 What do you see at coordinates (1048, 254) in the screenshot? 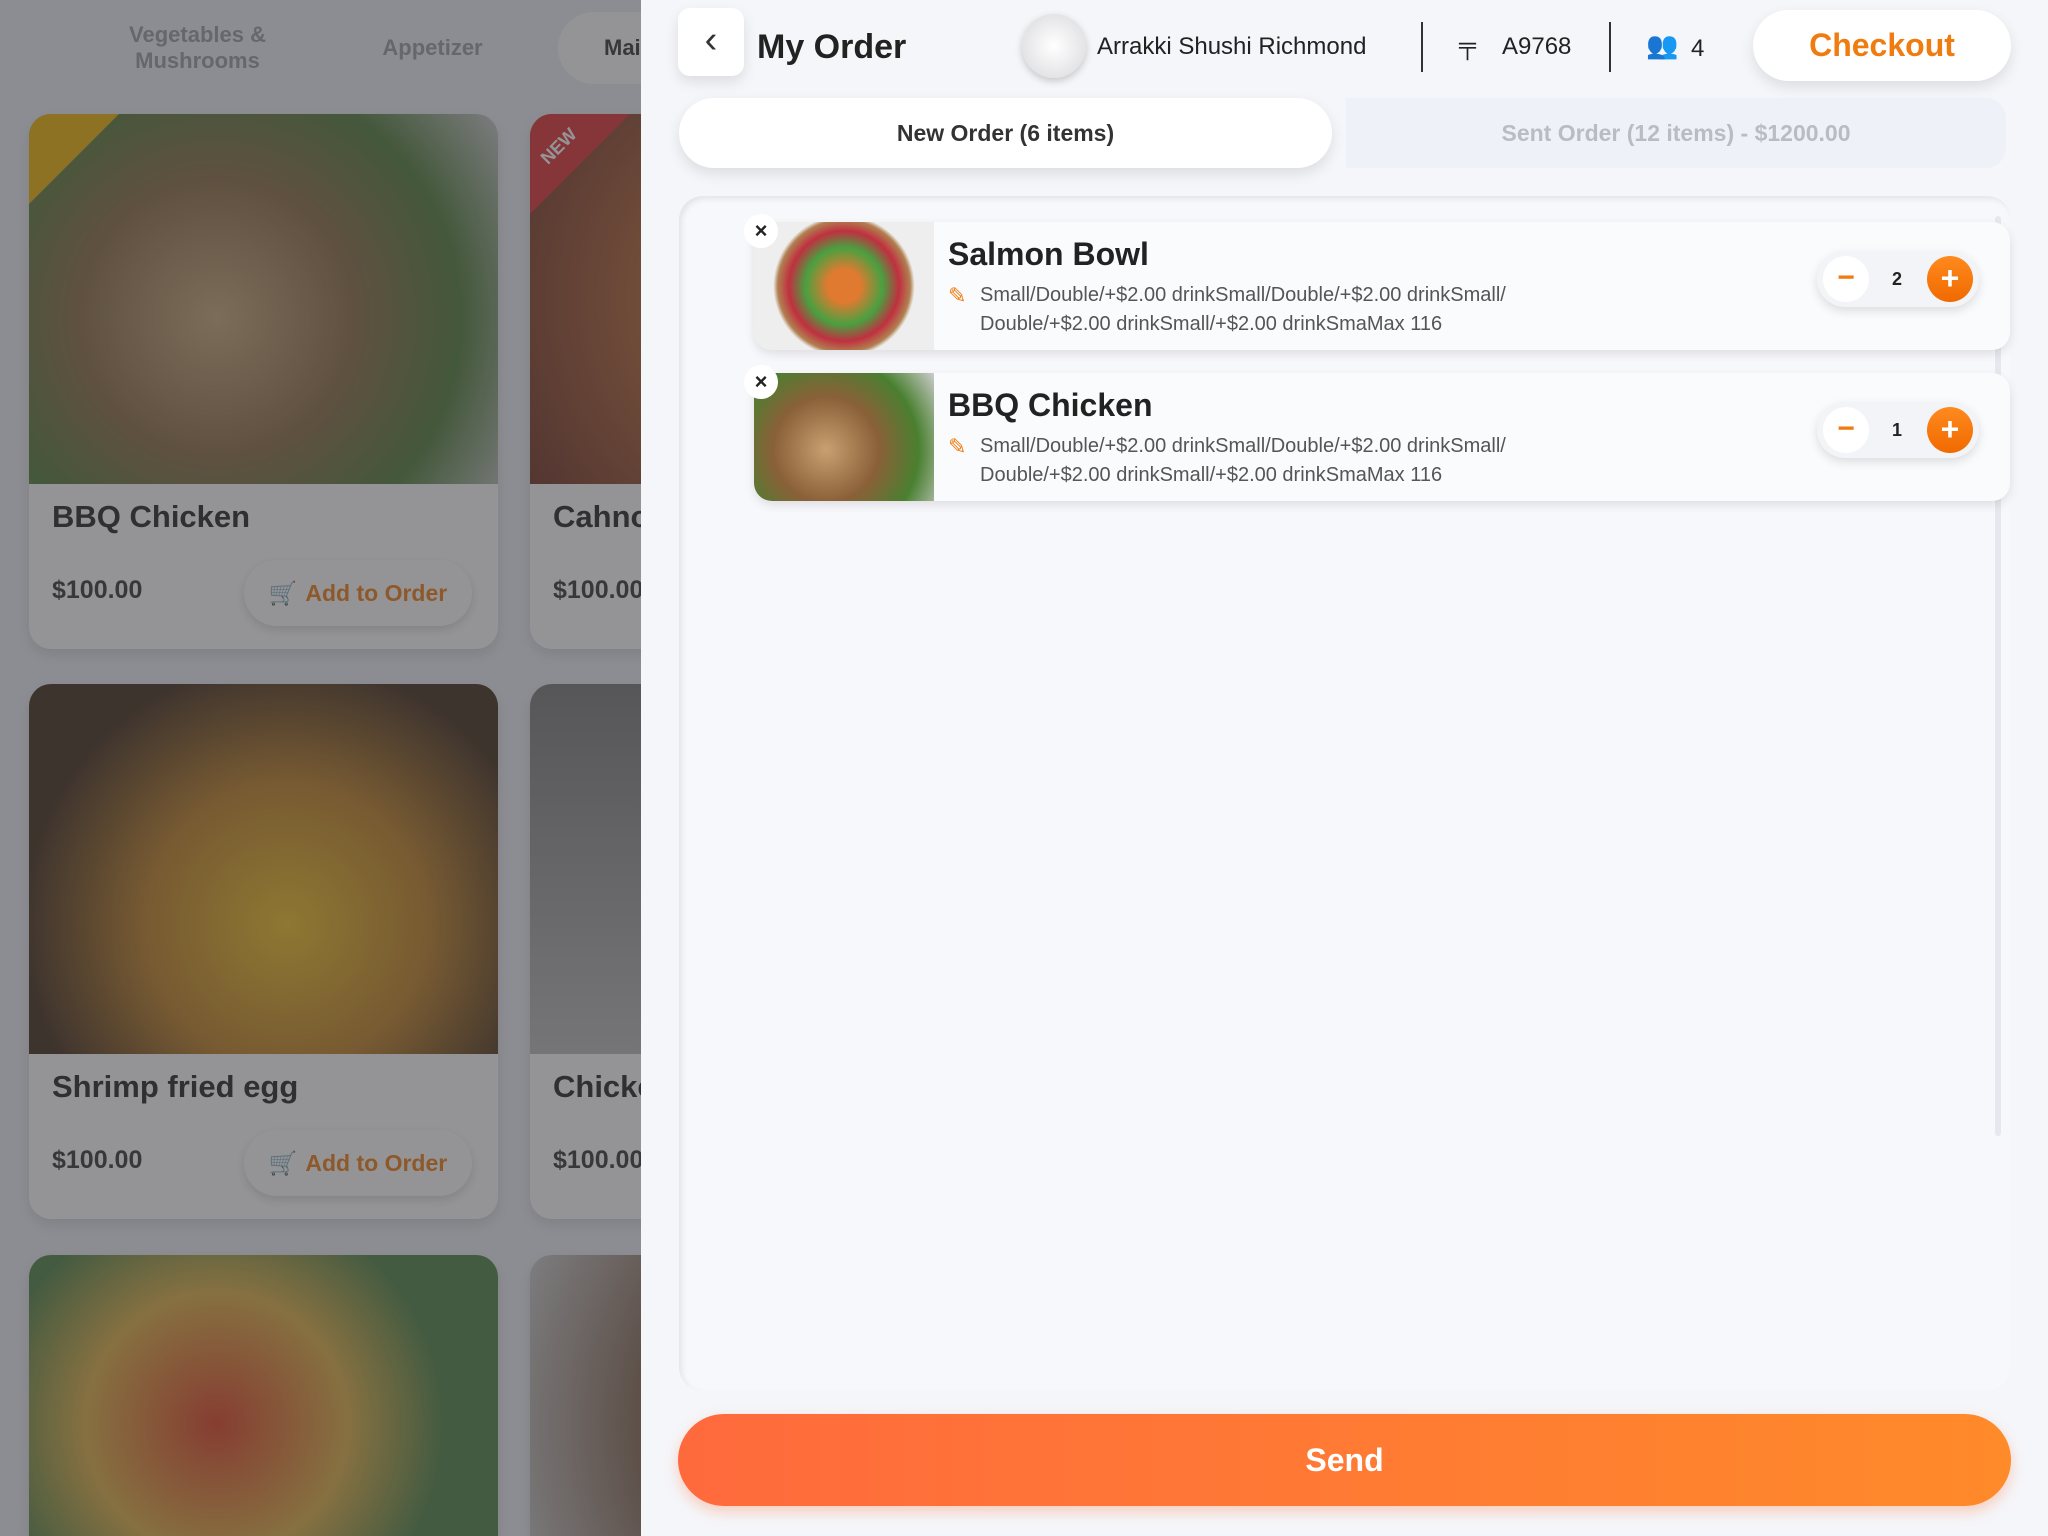
I see `item-name: Salmon Bowl` at bounding box center [1048, 254].